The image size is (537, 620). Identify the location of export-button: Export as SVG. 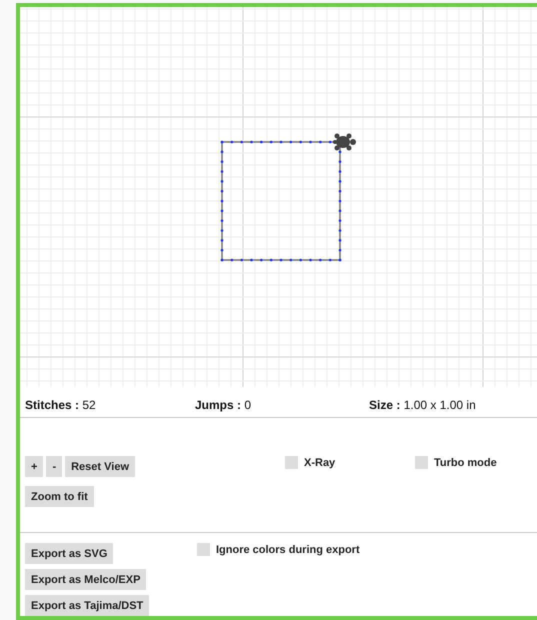
(69, 553).